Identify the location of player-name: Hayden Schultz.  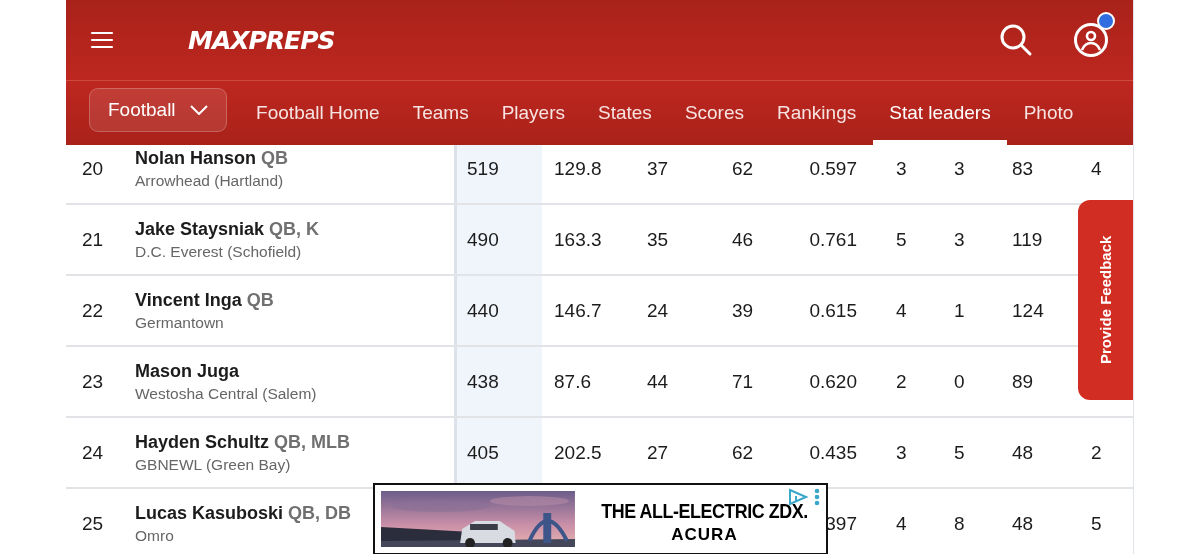
(202, 442).